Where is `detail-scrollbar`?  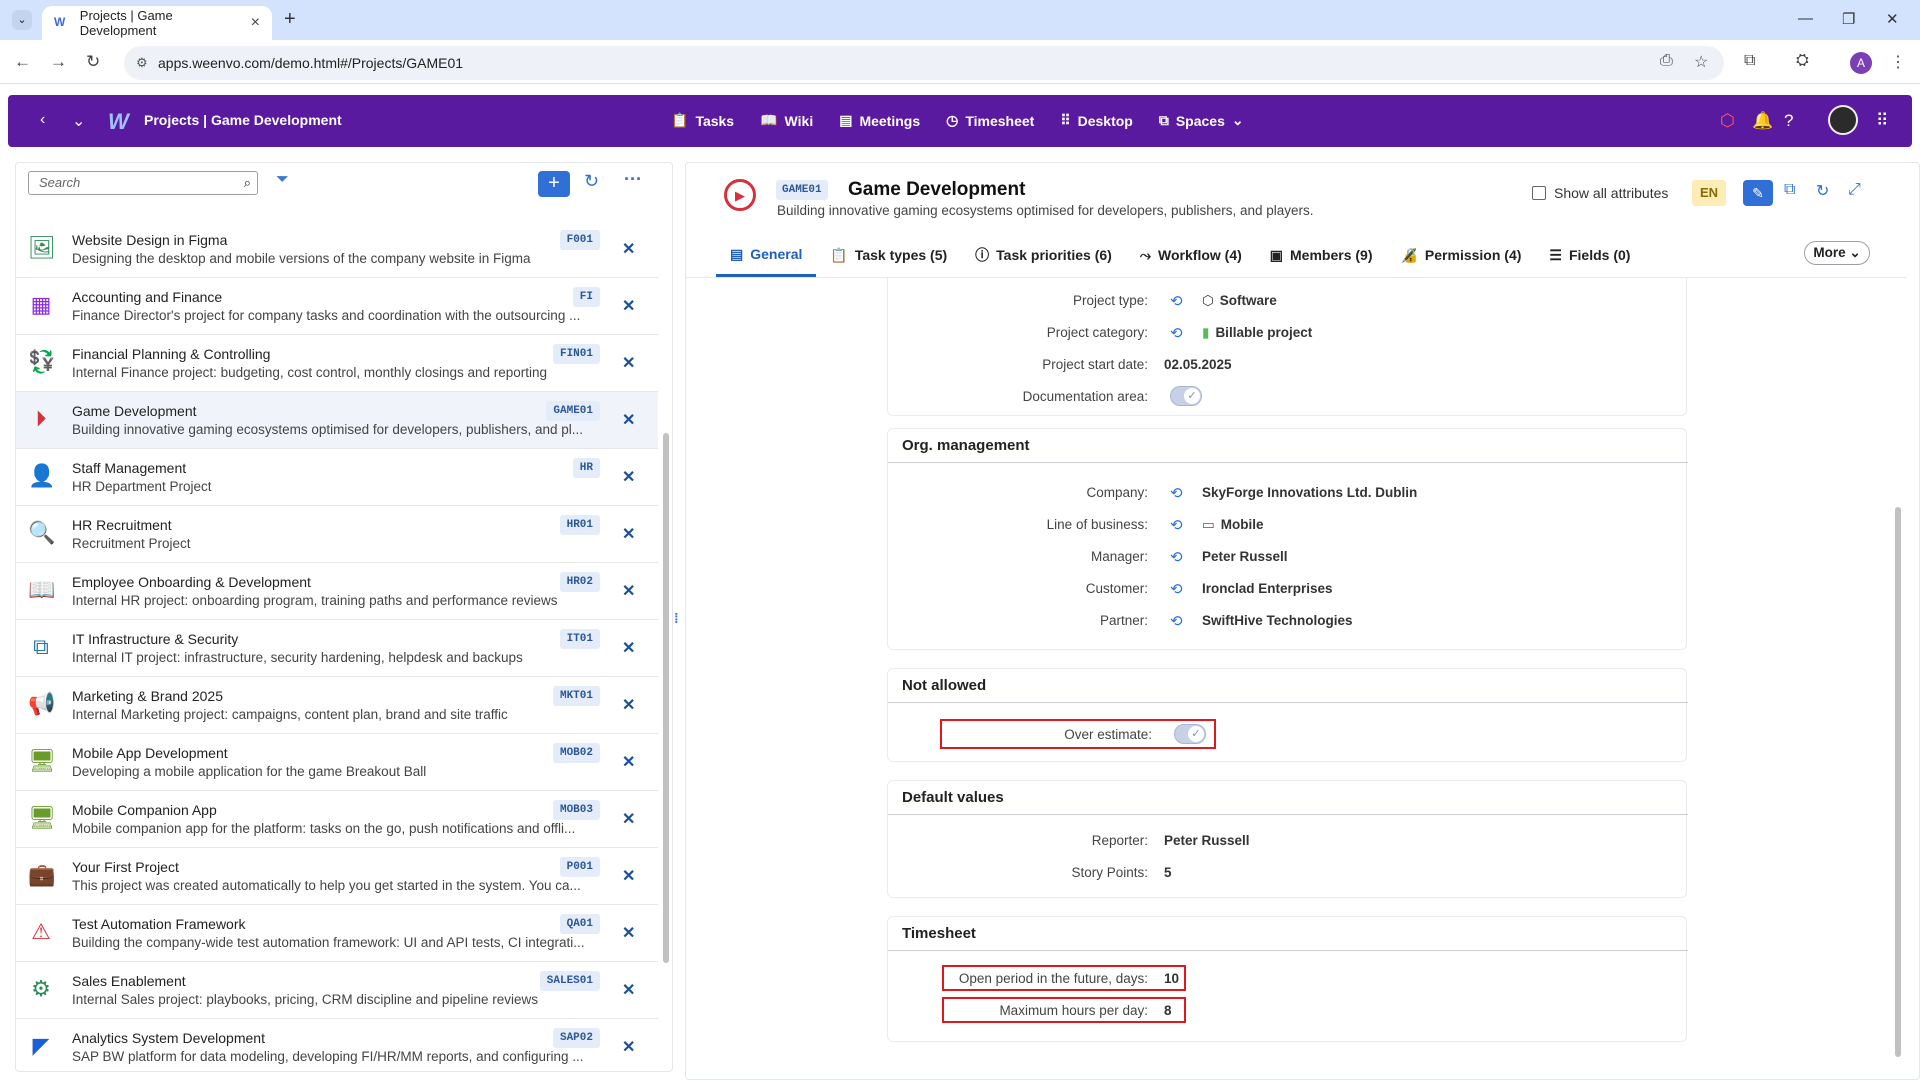
detail-scrollbar is located at coordinates (1898, 677).